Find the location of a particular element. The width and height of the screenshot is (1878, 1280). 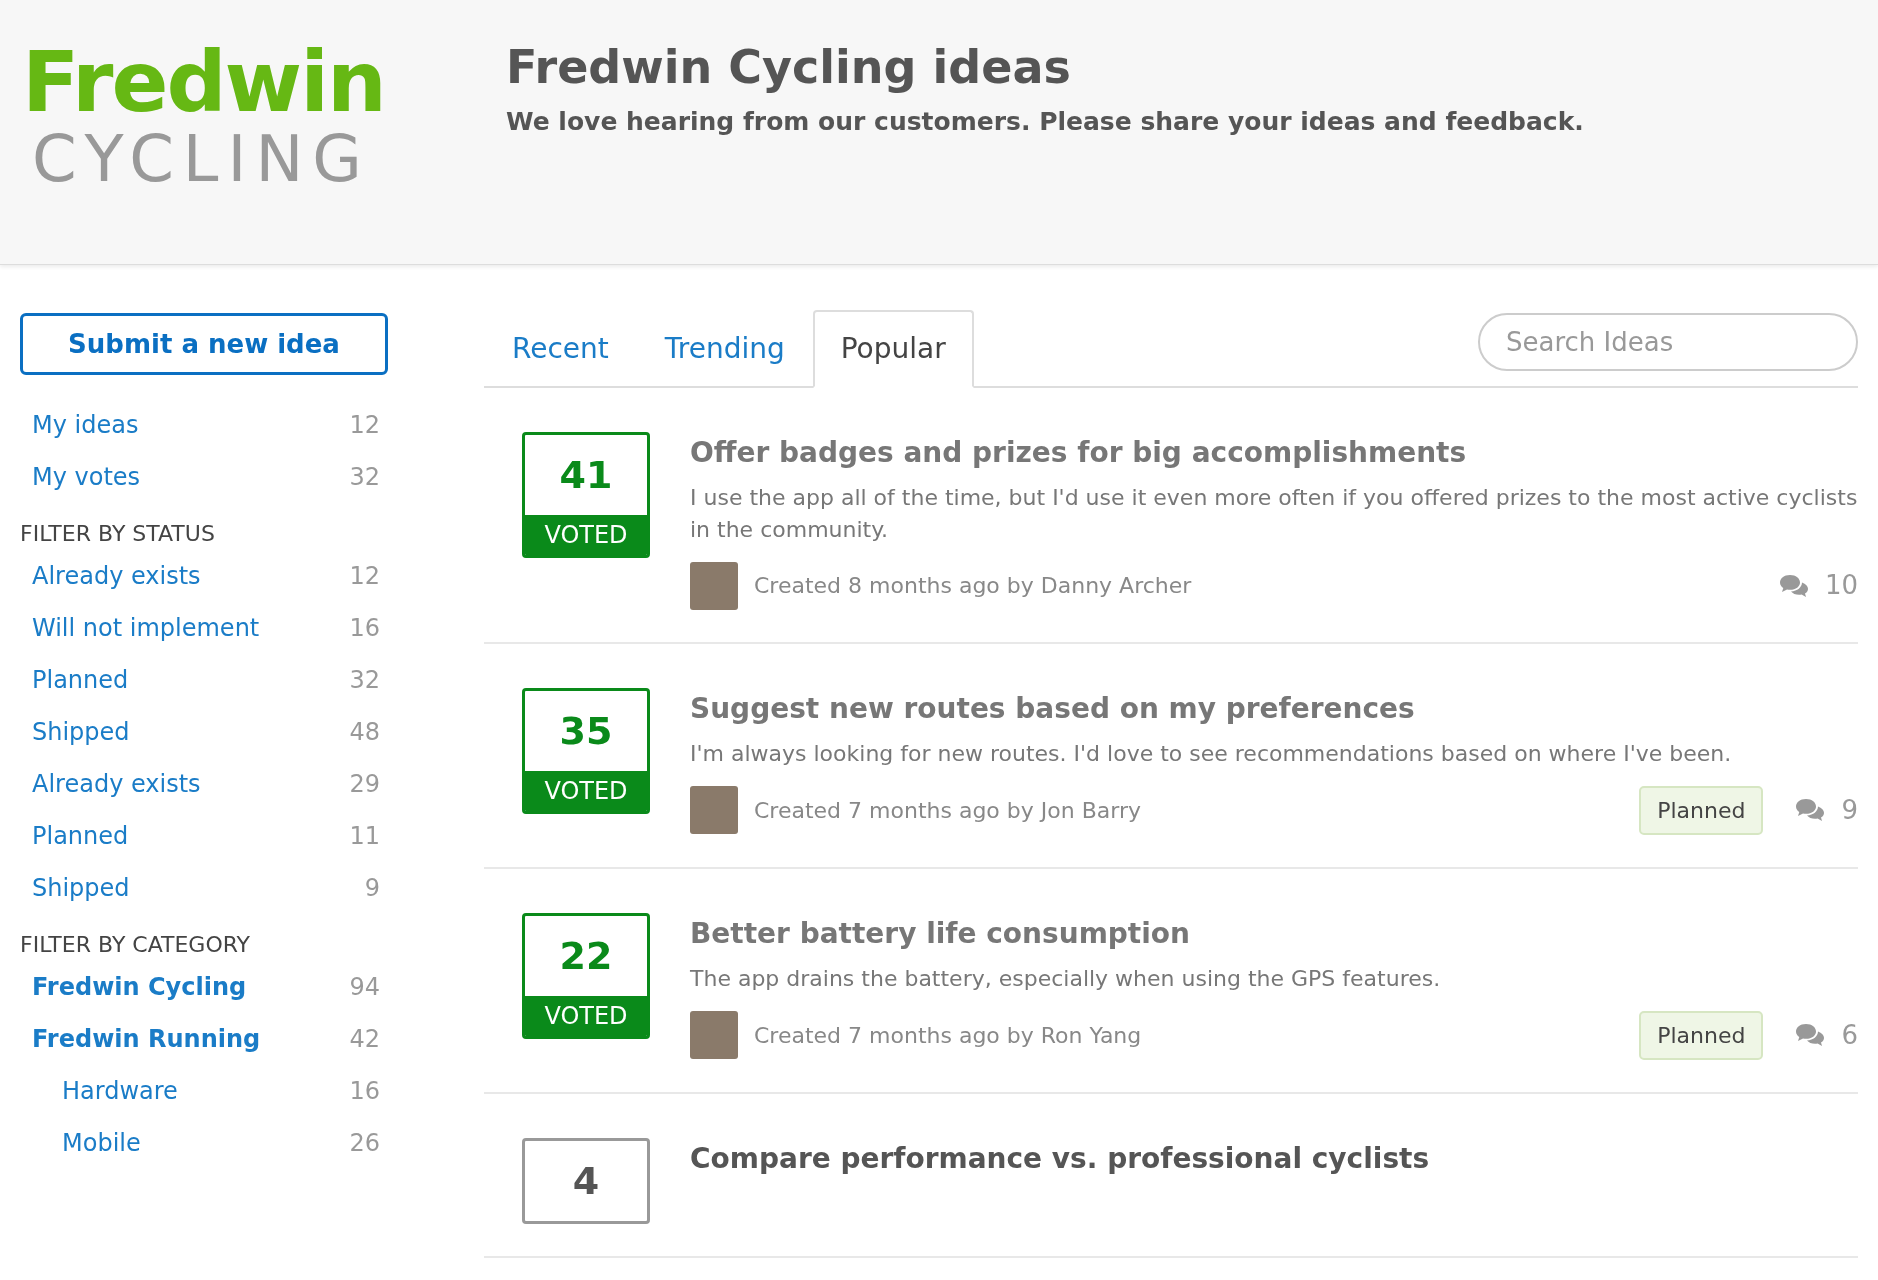

item-count: 42 is located at coordinates (364, 1039).